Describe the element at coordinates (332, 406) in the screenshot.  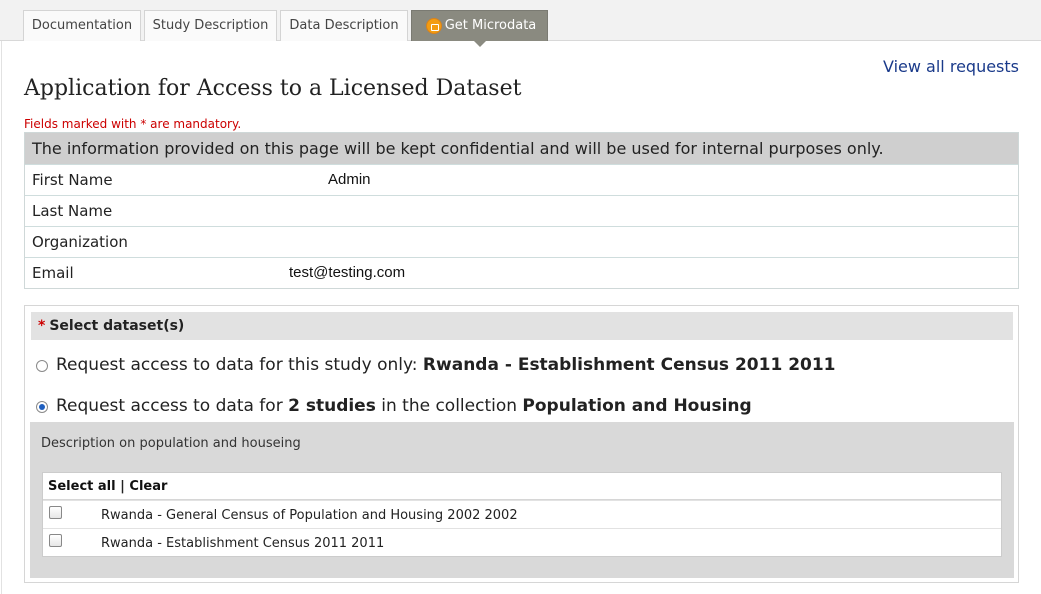
I see `studies-count: 2 studies` at that location.